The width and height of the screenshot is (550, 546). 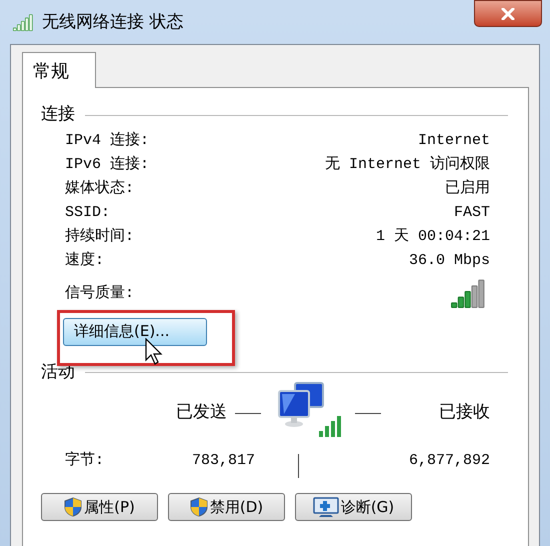 I want to click on close-icon, so click(x=508, y=14).